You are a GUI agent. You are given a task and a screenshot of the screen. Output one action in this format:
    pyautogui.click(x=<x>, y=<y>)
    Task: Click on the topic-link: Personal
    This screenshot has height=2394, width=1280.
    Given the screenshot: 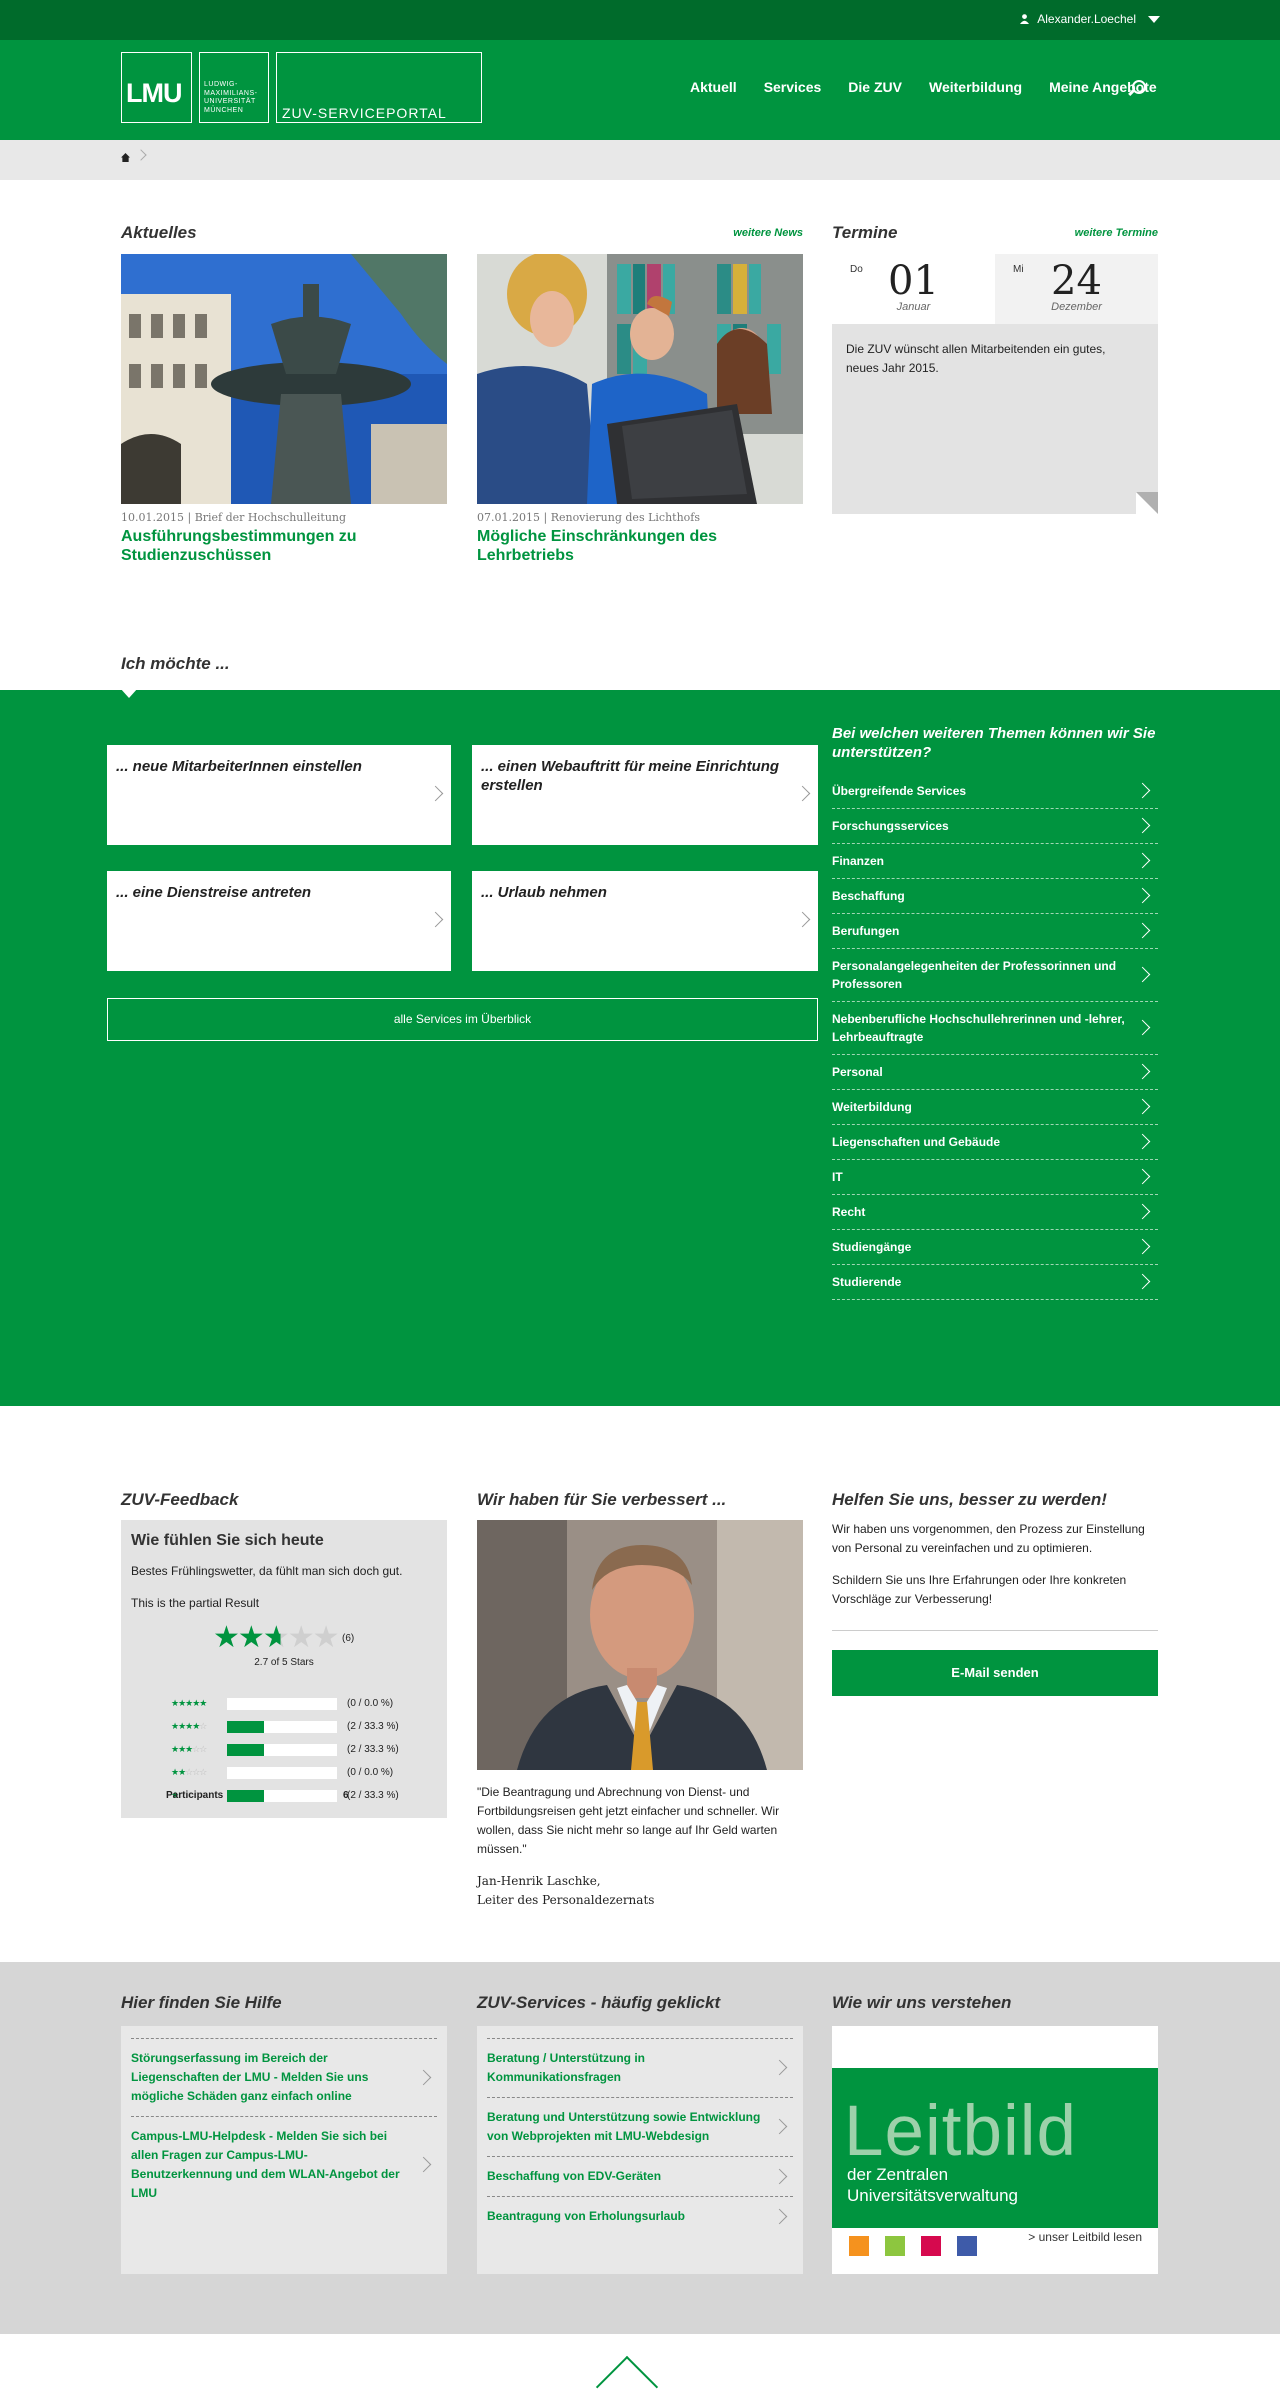 What is the action you would take?
    pyautogui.click(x=995, y=1072)
    